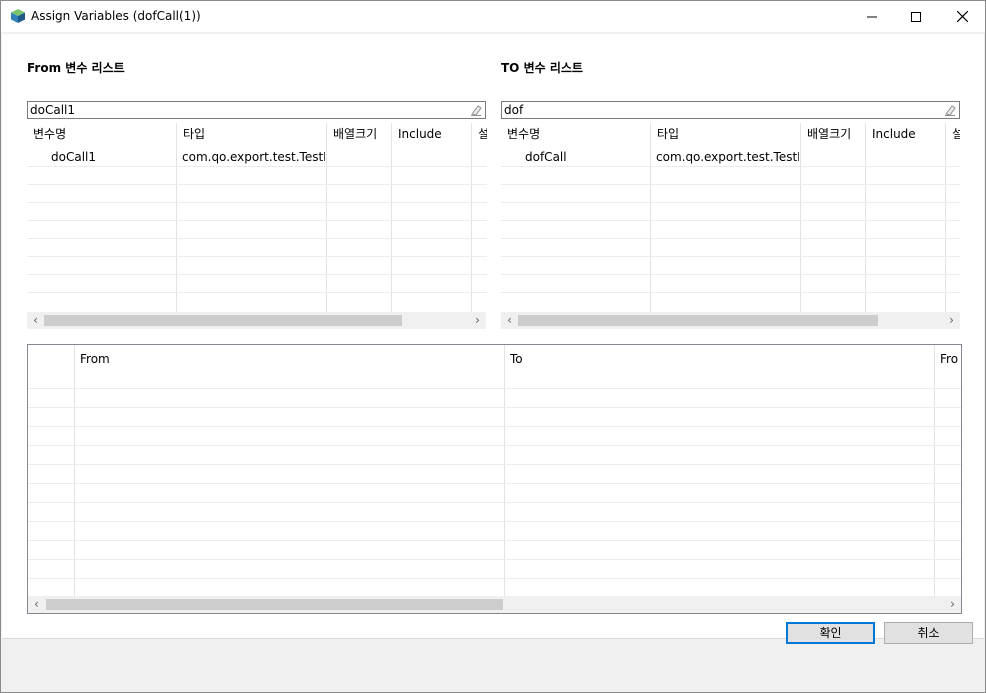 The width and height of the screenshot is (986, 693). I want to click on to-filter-field, so click(730, 110).